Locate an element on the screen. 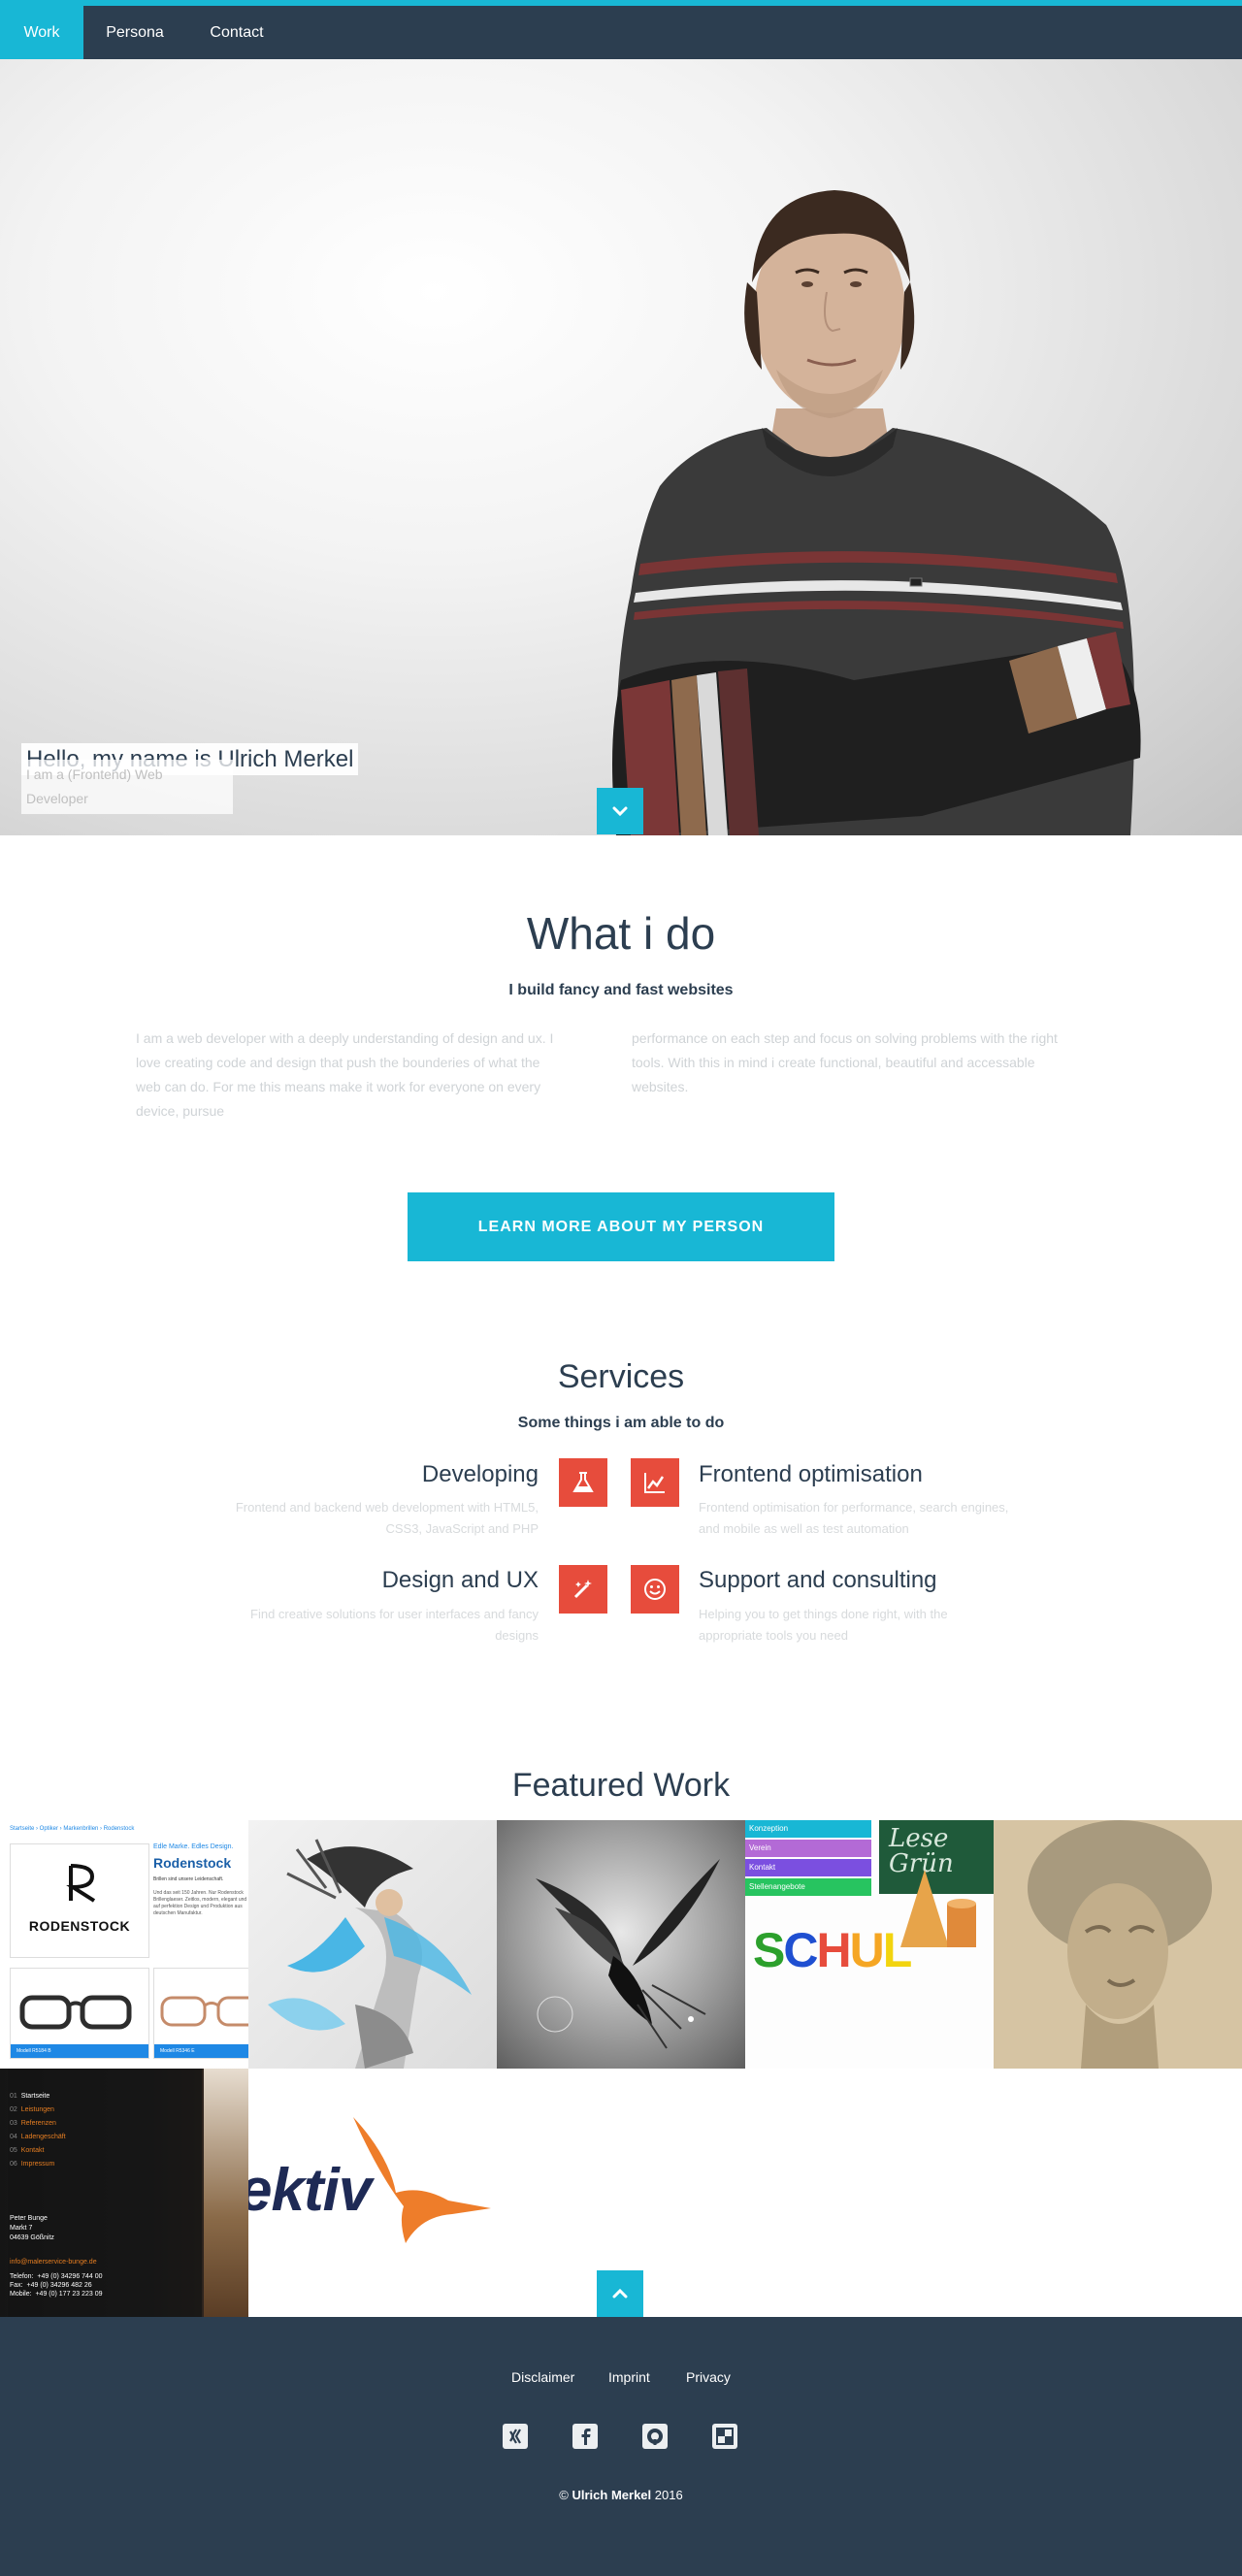 This screenshot has width=1242, height=2576. hero-portrait is located at coordinates (876, 513).